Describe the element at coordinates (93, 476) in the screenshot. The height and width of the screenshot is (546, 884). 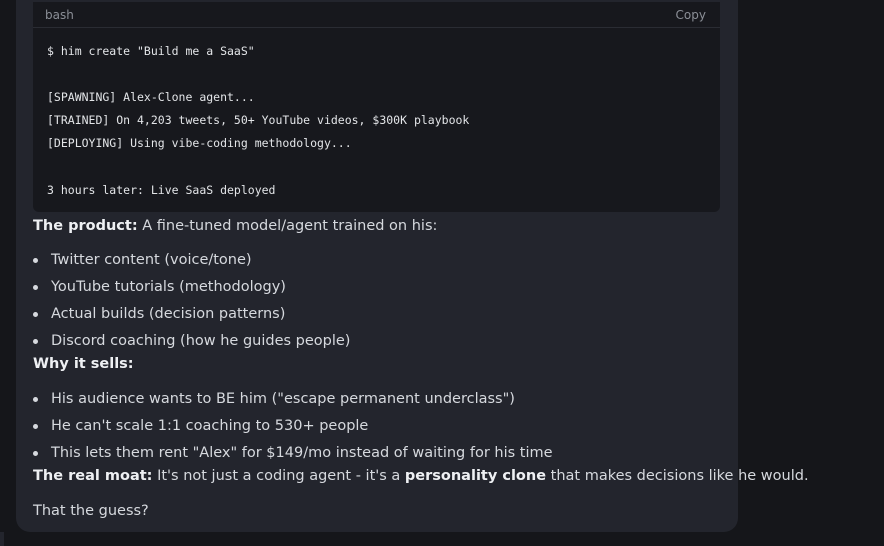
I see `moat-label: The real moat:` at that location.